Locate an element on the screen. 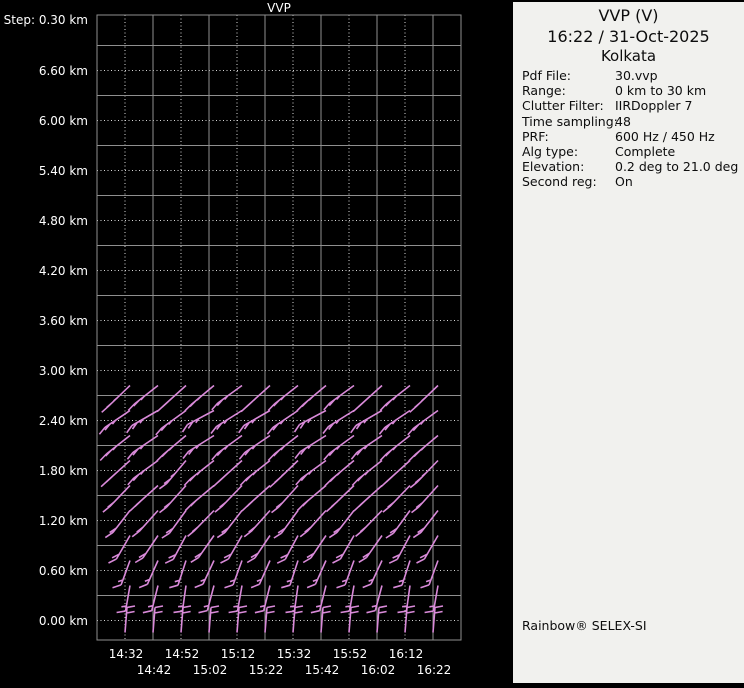 Image resolution: width=744 pixels, height=688 pixels. y-axis-label: 0.60 km is located at coordinates (63, 570).